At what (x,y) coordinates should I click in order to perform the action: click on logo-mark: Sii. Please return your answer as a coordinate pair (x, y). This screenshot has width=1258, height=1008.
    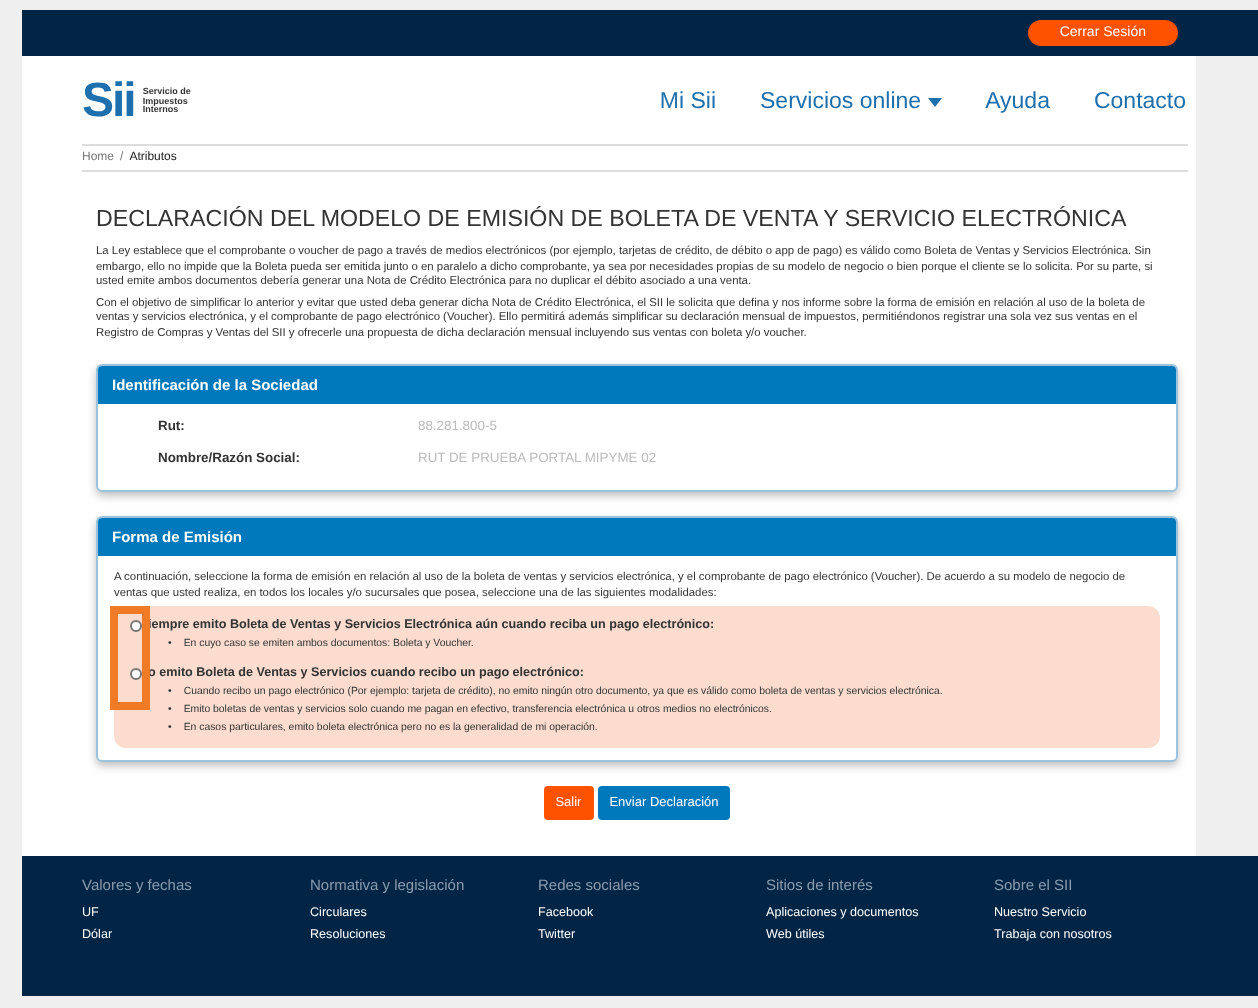
    Looking at the image, I should click on (108, 102).